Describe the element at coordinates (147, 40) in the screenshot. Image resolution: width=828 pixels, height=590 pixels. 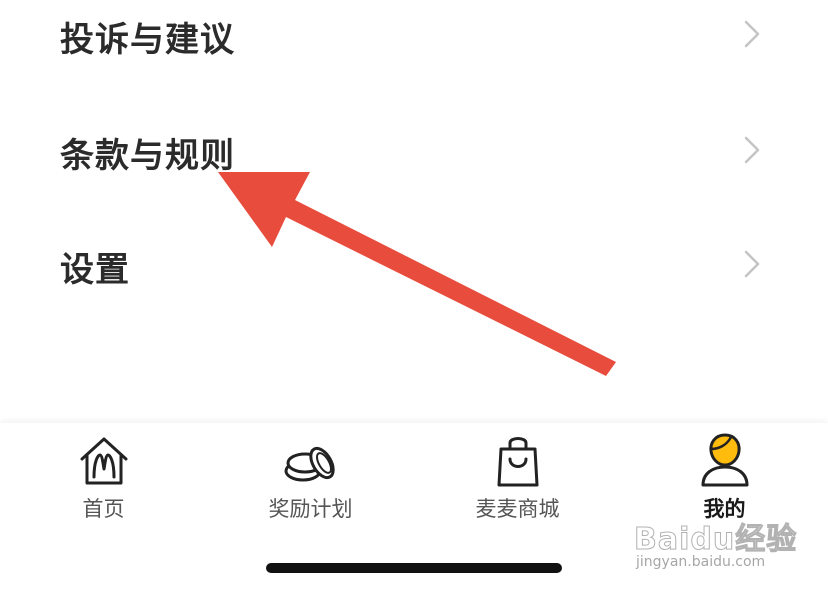
I see `menu-item-label: 投诉与建议` at that location.